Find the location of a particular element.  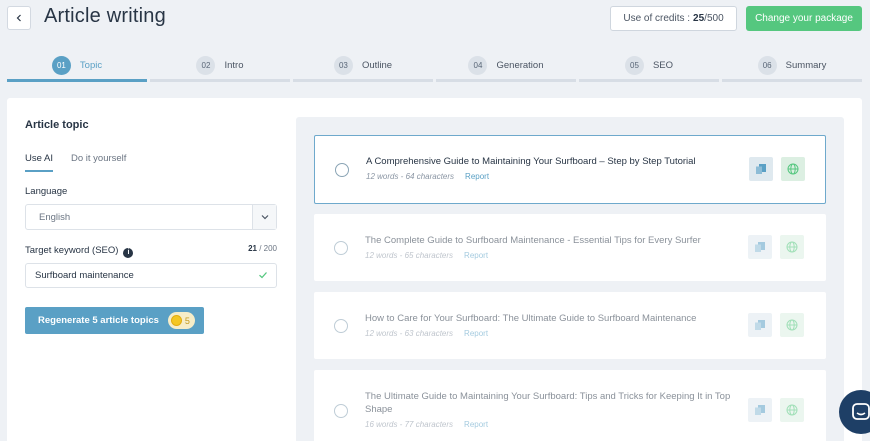

tab-use-ai: Use AI is located at coordinates (39, 162).